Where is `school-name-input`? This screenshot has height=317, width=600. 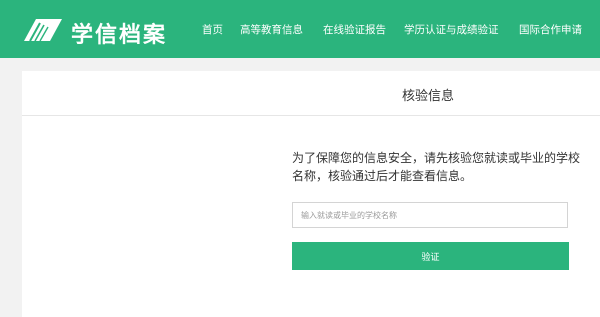
school-name-input is located at coordinates (430, 215).